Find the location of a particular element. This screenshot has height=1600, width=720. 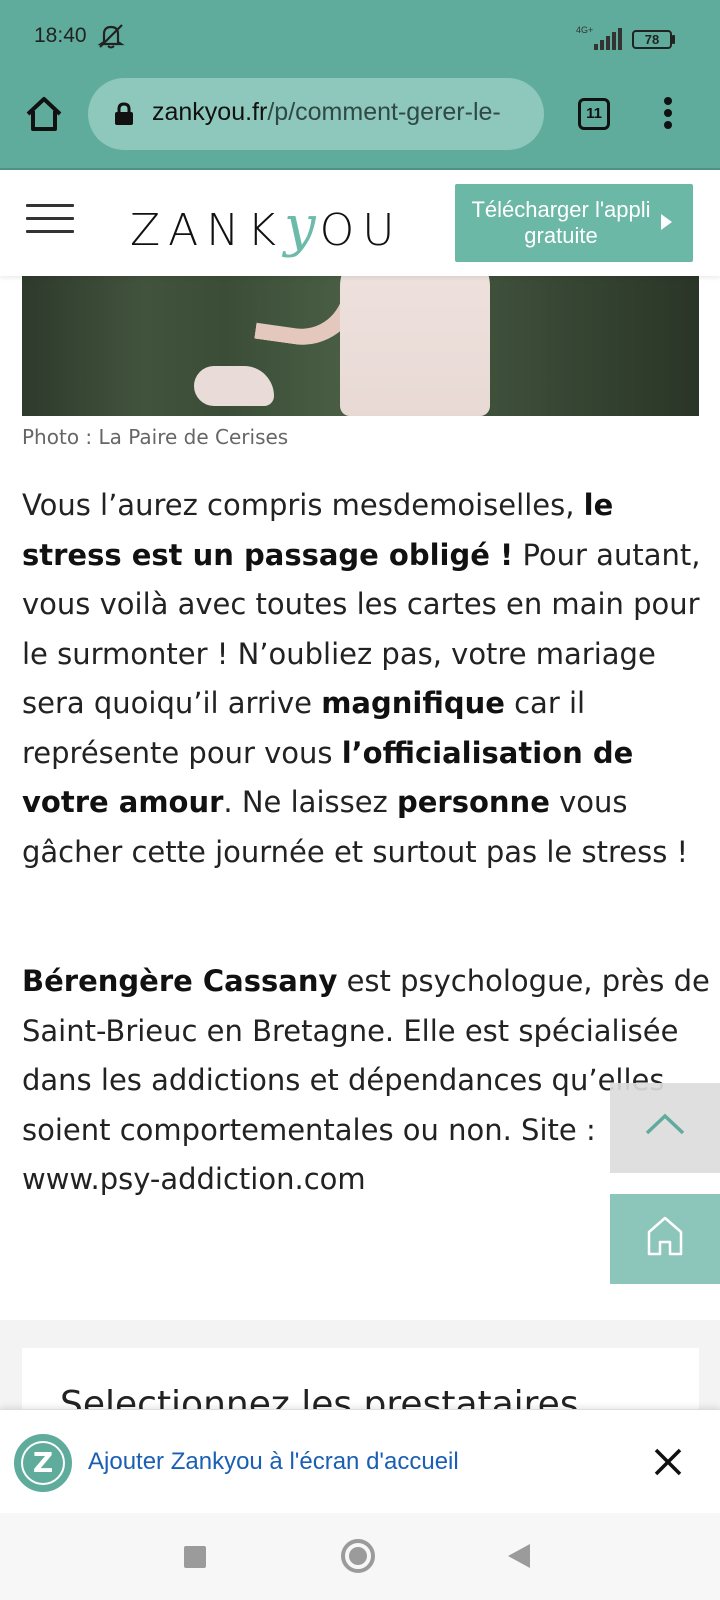

battery-nub is located at coordinates (673, 39).